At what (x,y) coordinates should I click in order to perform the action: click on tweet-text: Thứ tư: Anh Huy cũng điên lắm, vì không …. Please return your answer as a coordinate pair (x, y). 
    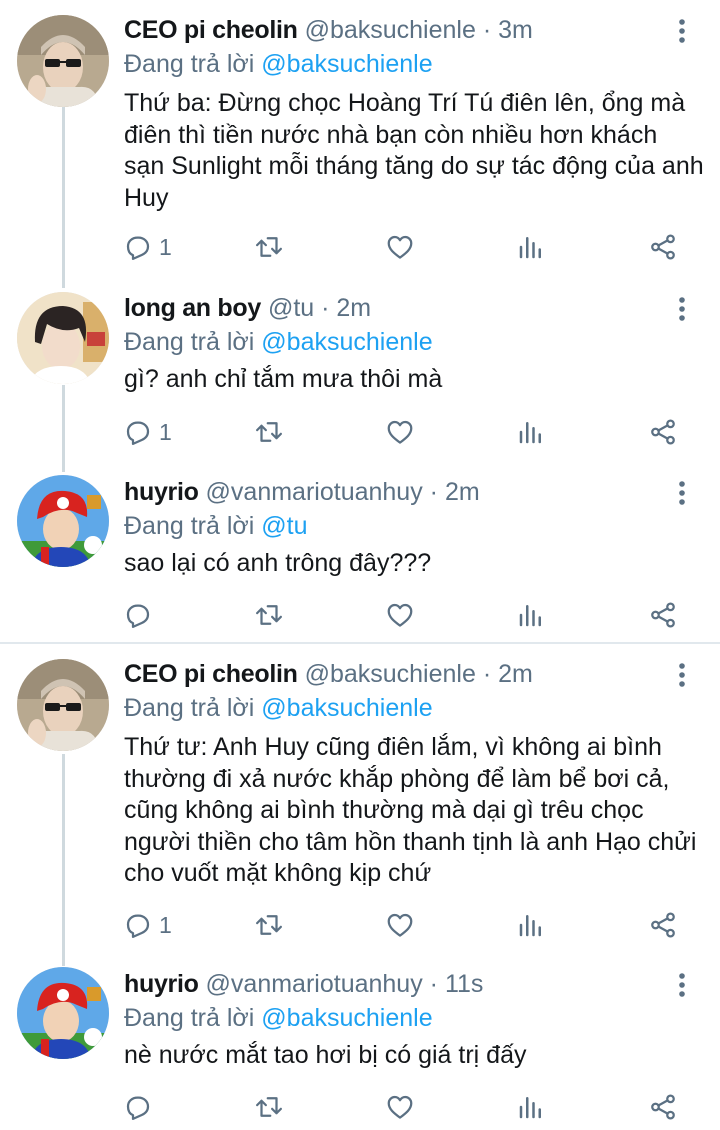
    Looking at the image, I should click on (410, 810).